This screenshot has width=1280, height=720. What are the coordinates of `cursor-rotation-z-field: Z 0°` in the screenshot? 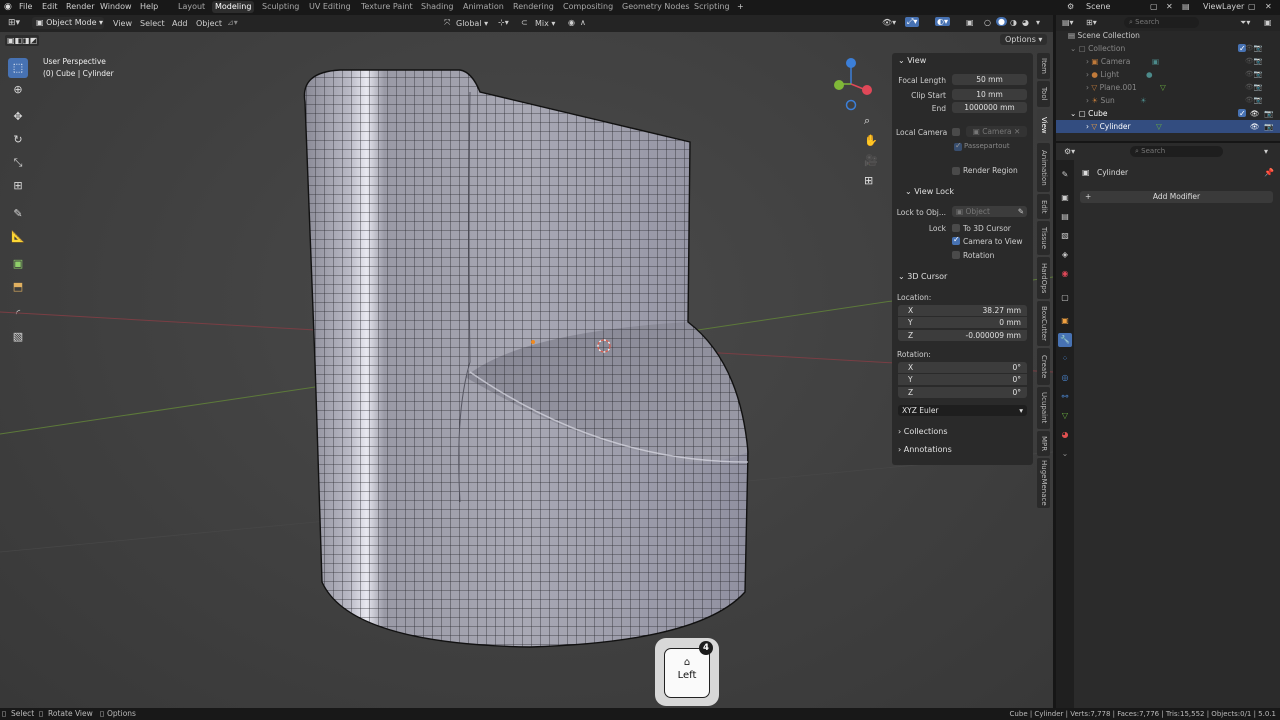 It's located at (962, 392).